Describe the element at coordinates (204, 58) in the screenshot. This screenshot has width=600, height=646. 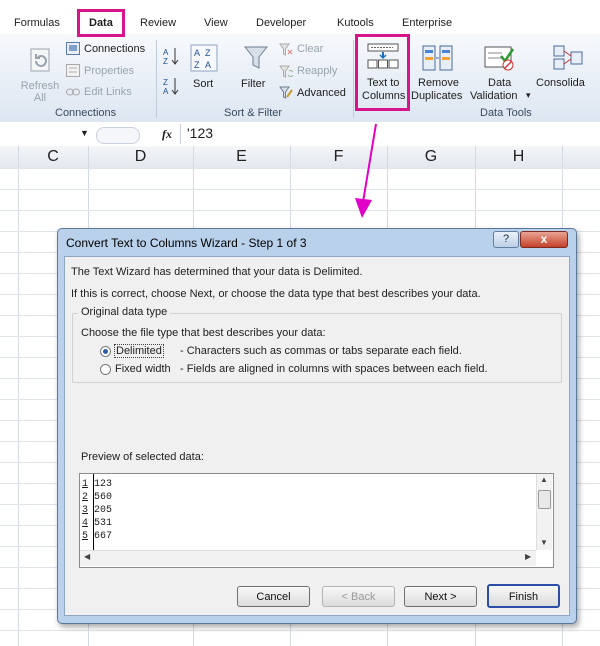
I see `sort-icon: AZZA` at that location.